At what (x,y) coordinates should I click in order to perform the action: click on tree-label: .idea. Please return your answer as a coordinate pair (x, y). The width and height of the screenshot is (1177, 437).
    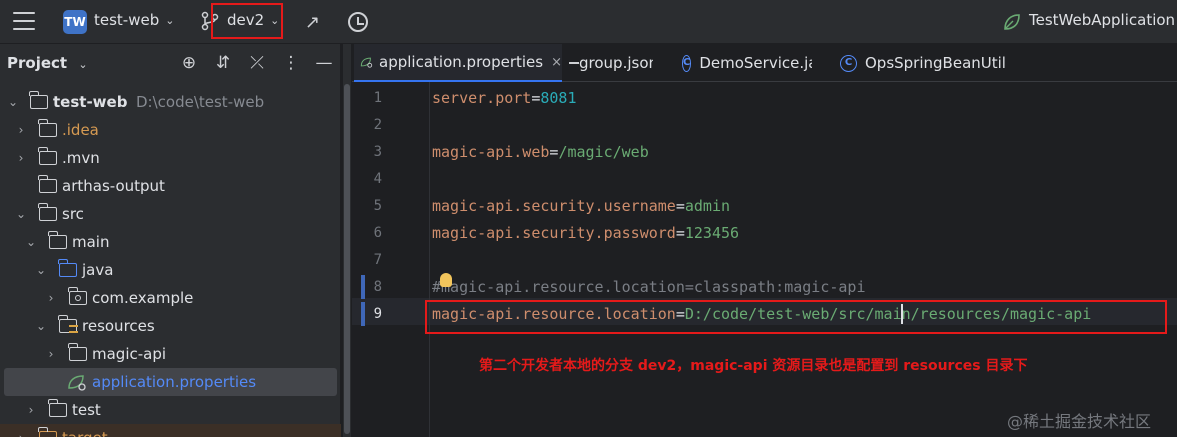
    Looking at the image, I should click on (80, 130).